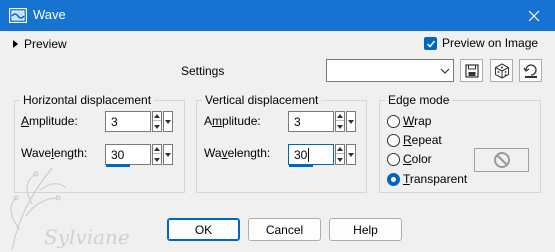 Image resolution: width=555 pixels, height=252 pixels. Describe the element at coordinates (435, 179) in the screenshot. I see `edge-mode-transparent-label: Transparent` at that location.